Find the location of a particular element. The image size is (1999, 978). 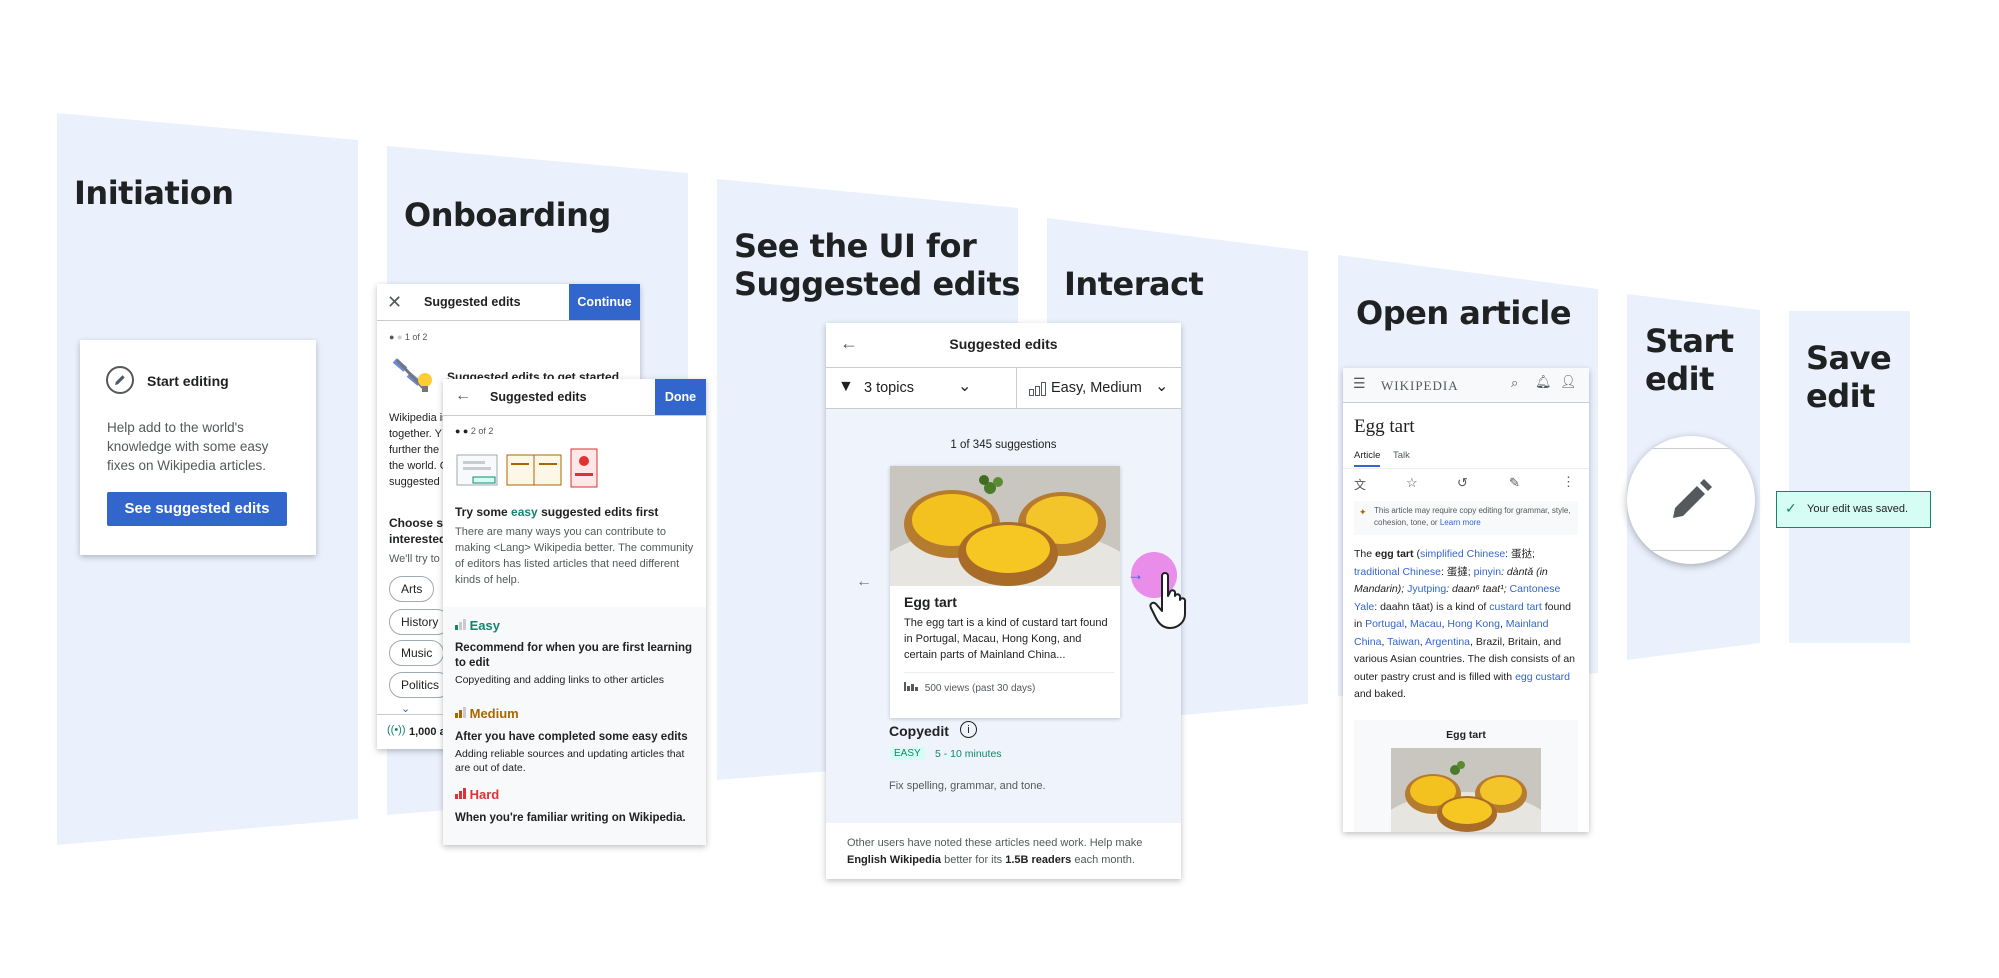

search-icon: ⌕ is located at coordinates (1514, 383).